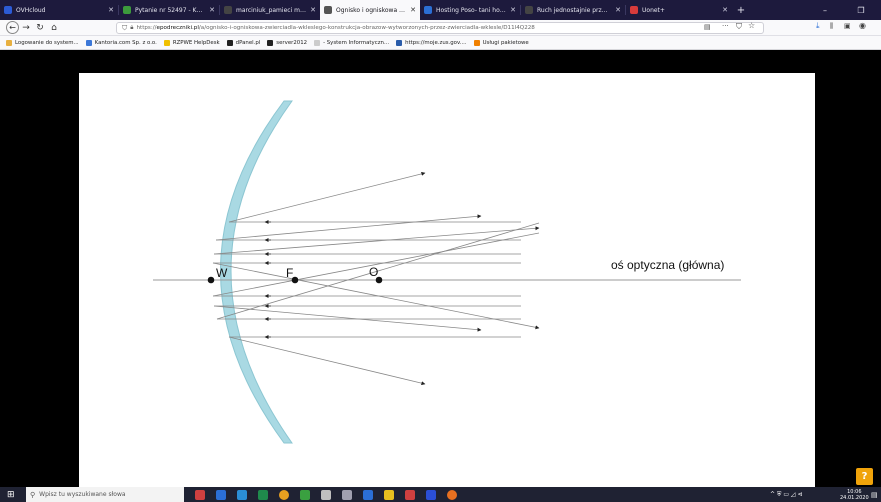 Image resolution: width=881 pixels, height=502 pixels. I want to click on pocket-icon: ⛉, so click(739, 27).